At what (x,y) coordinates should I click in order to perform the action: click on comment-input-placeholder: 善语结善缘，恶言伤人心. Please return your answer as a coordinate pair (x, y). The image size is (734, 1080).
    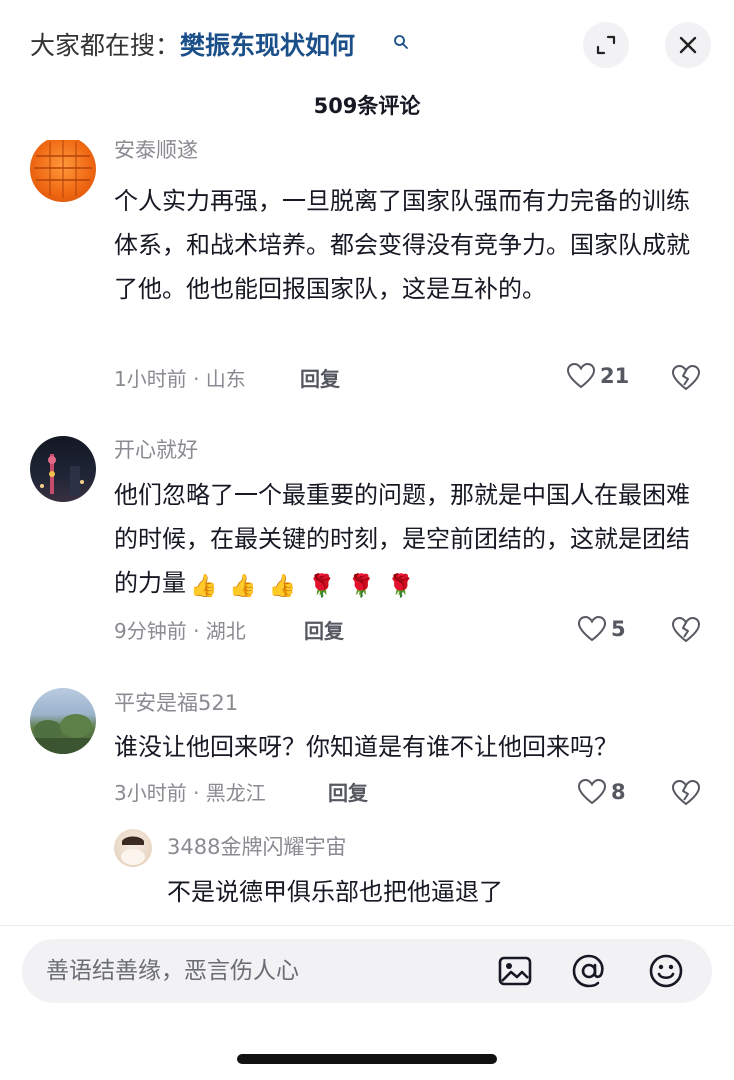
    Looking at the image, I should click on (172, 971).